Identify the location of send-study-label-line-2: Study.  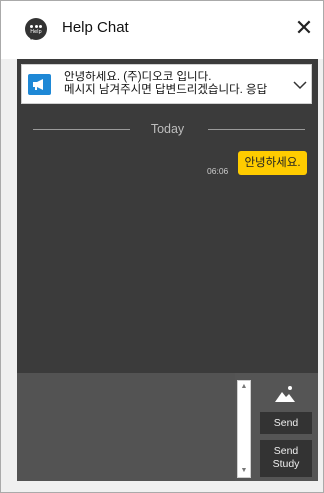
(286, 464).